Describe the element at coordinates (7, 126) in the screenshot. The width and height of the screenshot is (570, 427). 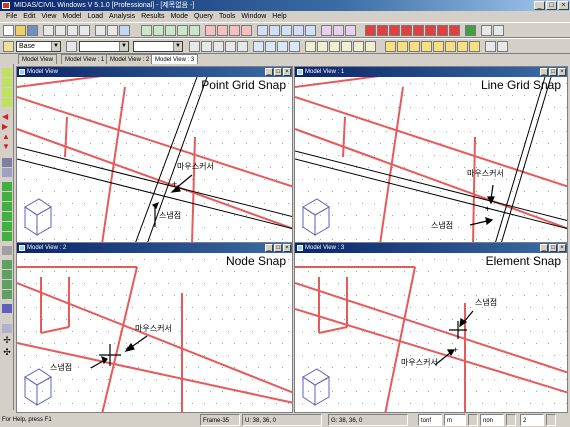
I see `arrow-right-icon: ▶` at that location.